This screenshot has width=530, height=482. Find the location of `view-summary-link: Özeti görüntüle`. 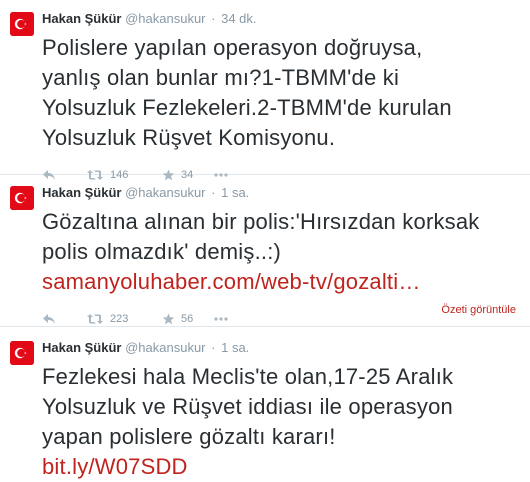

view-summary-link: Özeti görüntüle is located at coordinates (478, 310).